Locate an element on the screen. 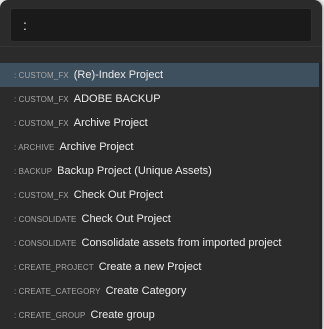 This screenshot has width=324, height=329. command-label: Create Category is located at coordinates (146, 291).